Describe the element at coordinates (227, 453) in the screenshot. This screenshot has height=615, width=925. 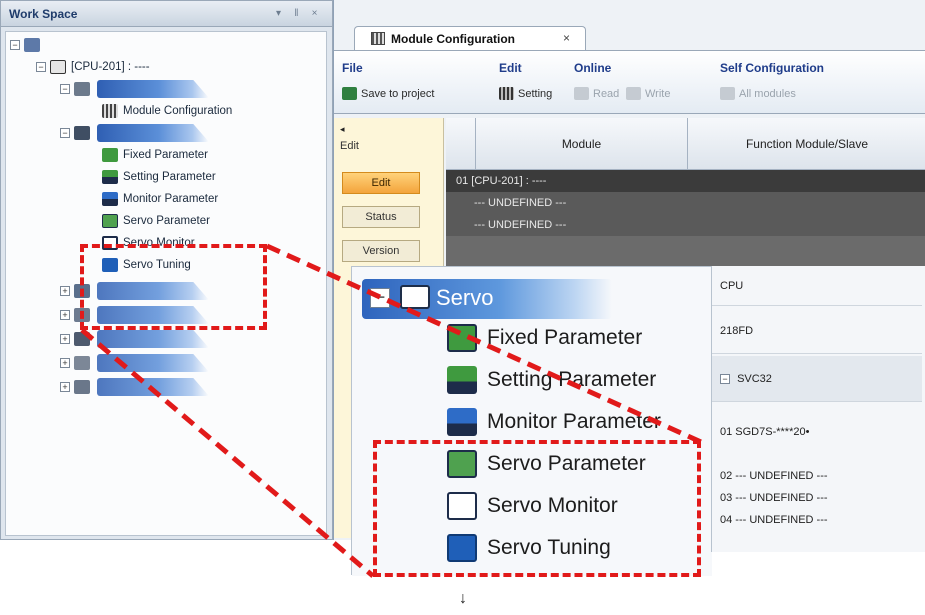
I see `connector-line-bottom` at that location.